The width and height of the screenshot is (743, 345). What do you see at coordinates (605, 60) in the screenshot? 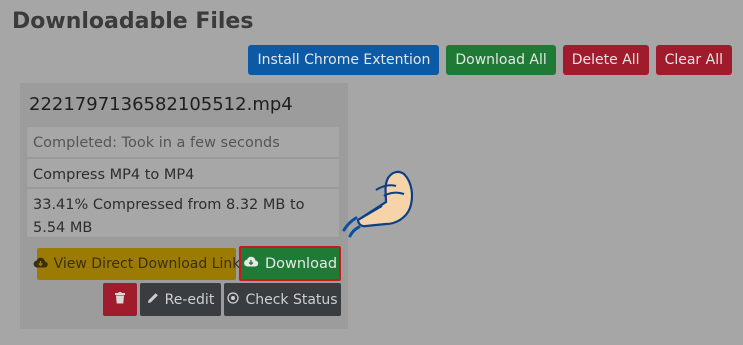
I see `delete-all-button: Delete All` at bounding box center [605, 60].